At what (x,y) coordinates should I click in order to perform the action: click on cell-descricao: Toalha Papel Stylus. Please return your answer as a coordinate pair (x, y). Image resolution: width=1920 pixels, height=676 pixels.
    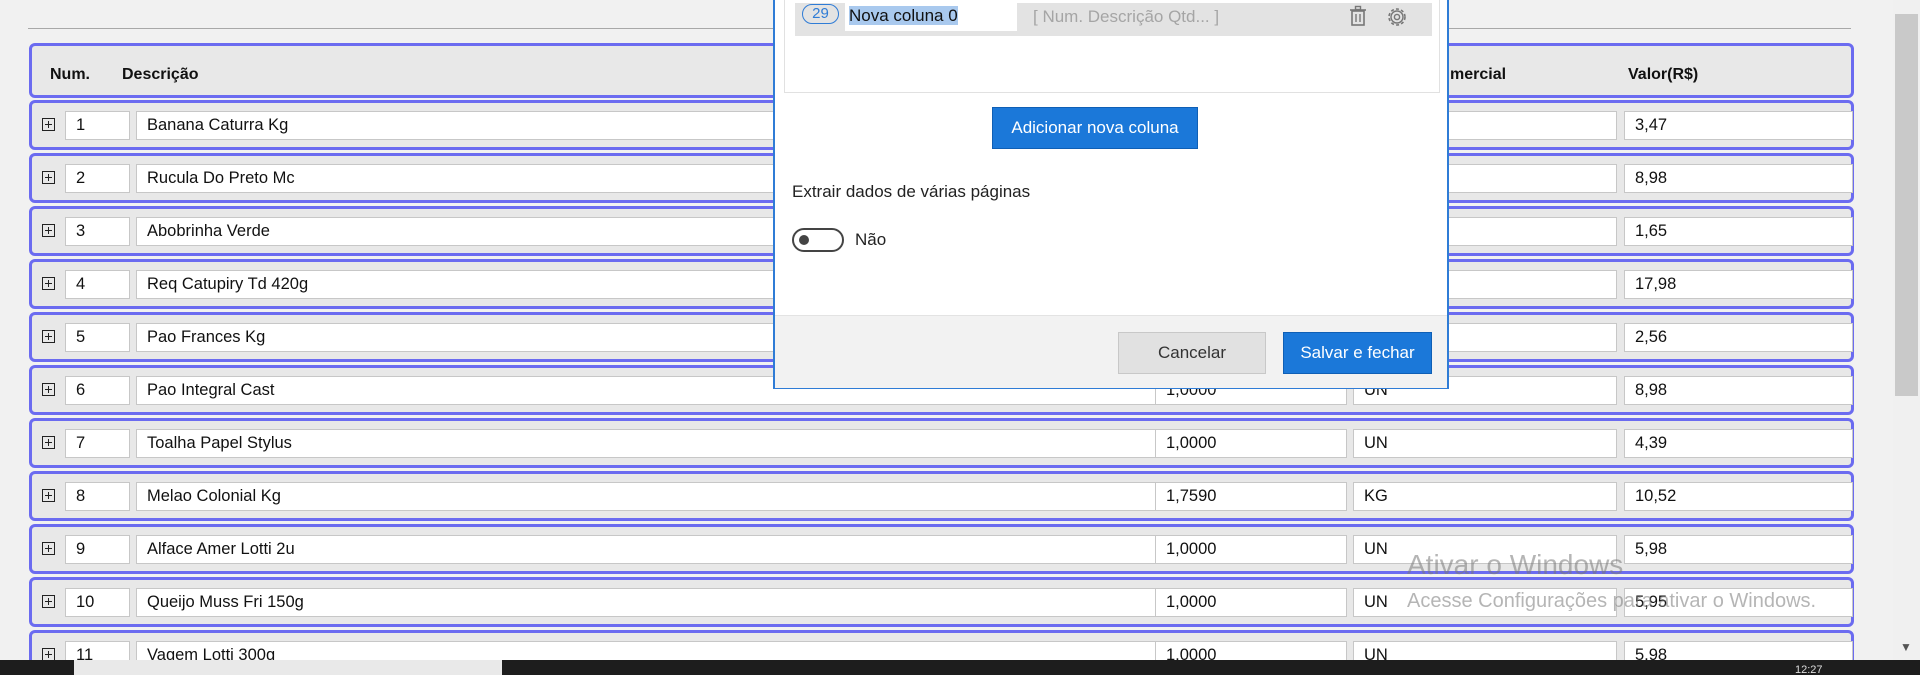
    Looking at the image, I should click on (646, 443).